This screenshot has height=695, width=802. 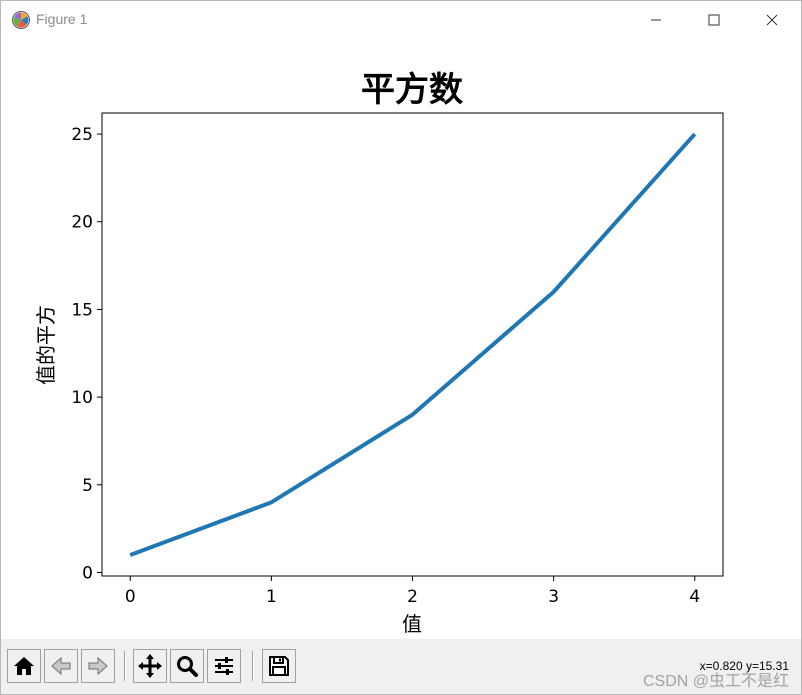 I want to click on y-axis-label: 值的平方, so click(x=46, y=345).